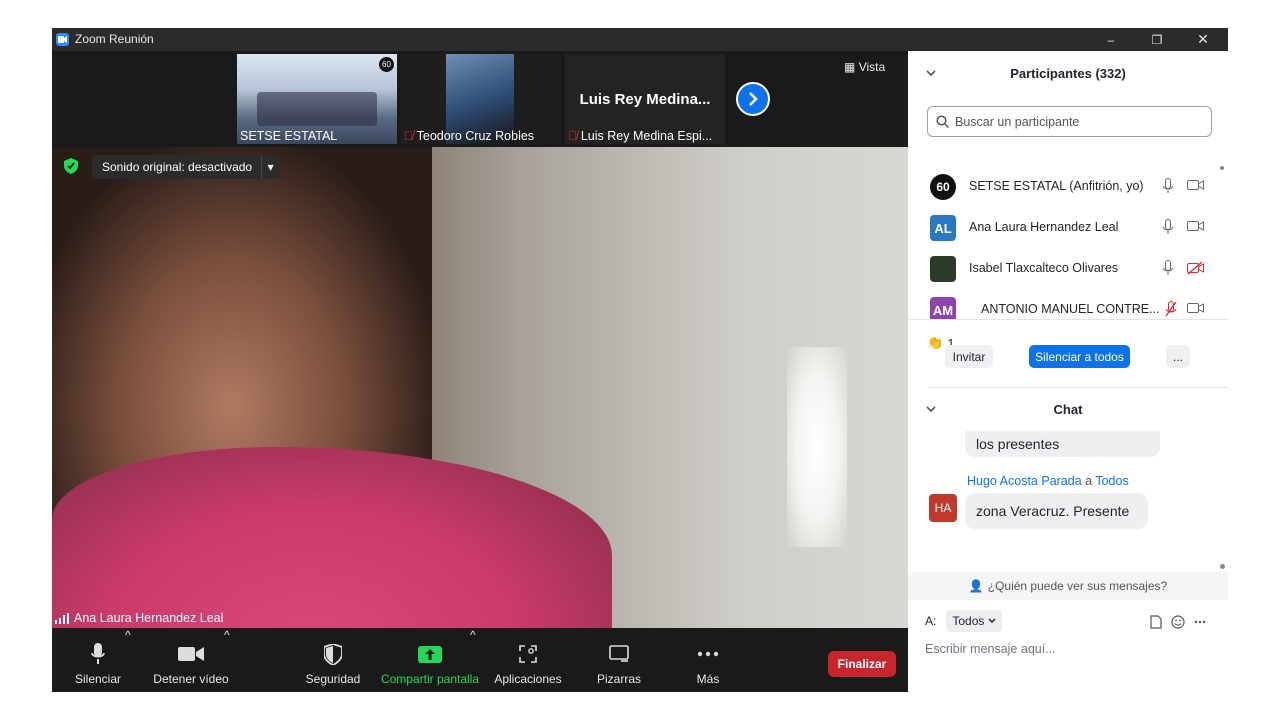 The image size is (1280, 720). What do you see at coordinates (943, 508) in the screenshot?
I see `sender-avatar: HA` at bounding box center [943, 508].